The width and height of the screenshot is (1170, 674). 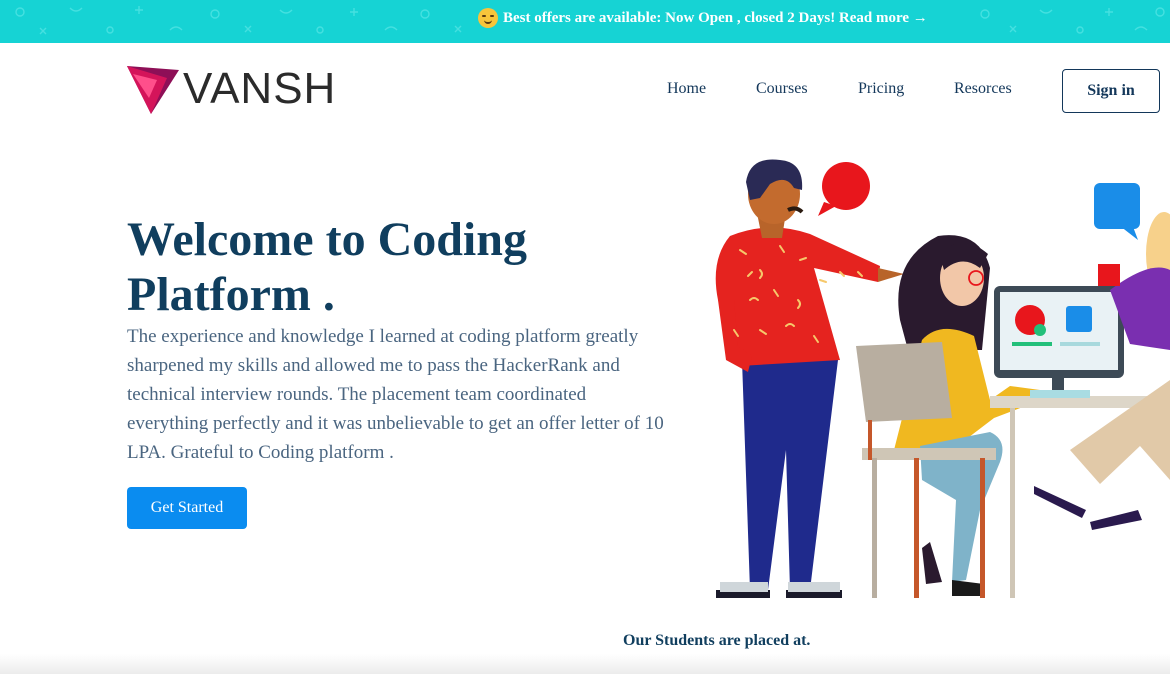 I want to click on nav-courses: Courses, so click(x=782, y=89).